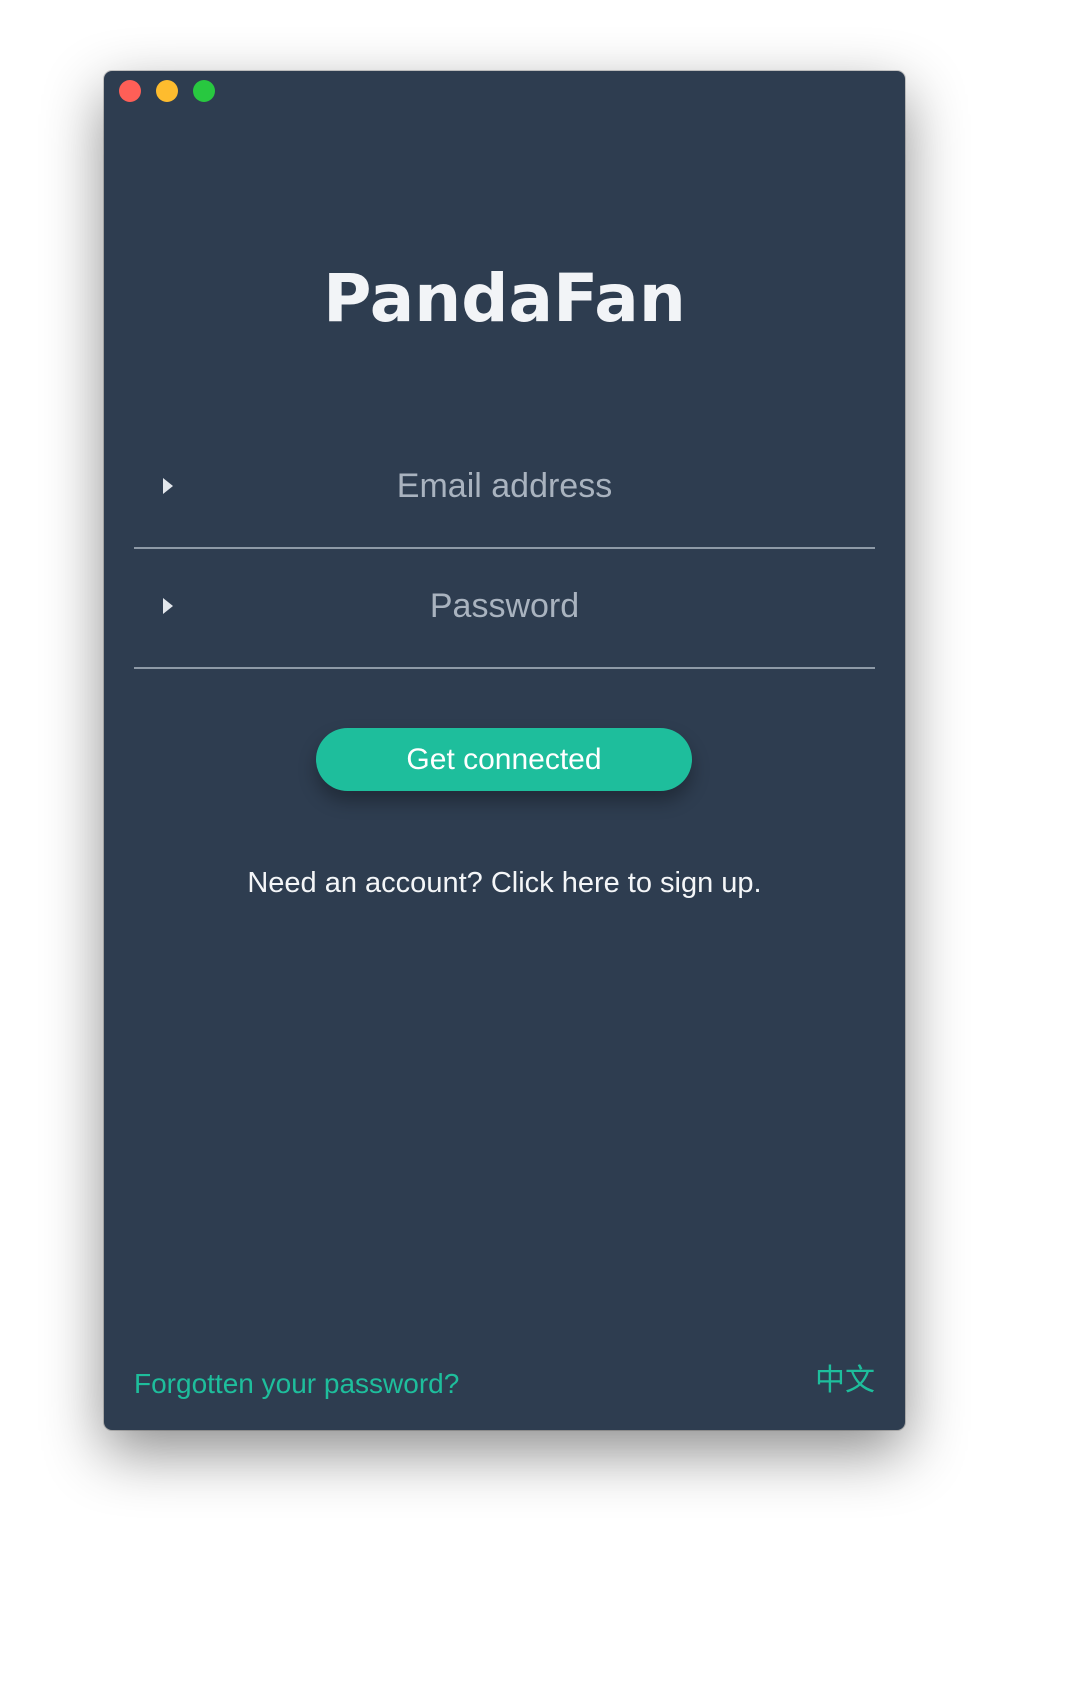 The width and height of the screenshot is (1084, 1684). I want to click on email-field-row, so click(504, 488).